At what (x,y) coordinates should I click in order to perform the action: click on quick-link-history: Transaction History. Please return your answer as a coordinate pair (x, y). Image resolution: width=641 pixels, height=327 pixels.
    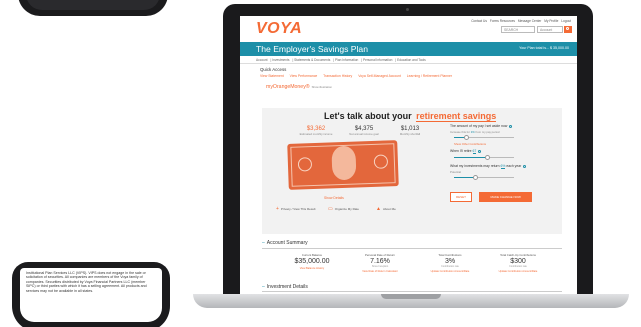
    Looking at the image, I should click on (337, 76).